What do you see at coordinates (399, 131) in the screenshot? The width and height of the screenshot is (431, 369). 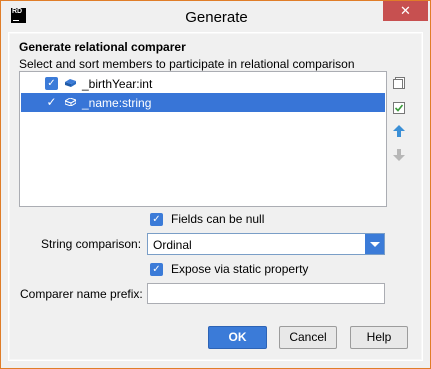 I see `move-up-icon` at bounding box center [399, 131].